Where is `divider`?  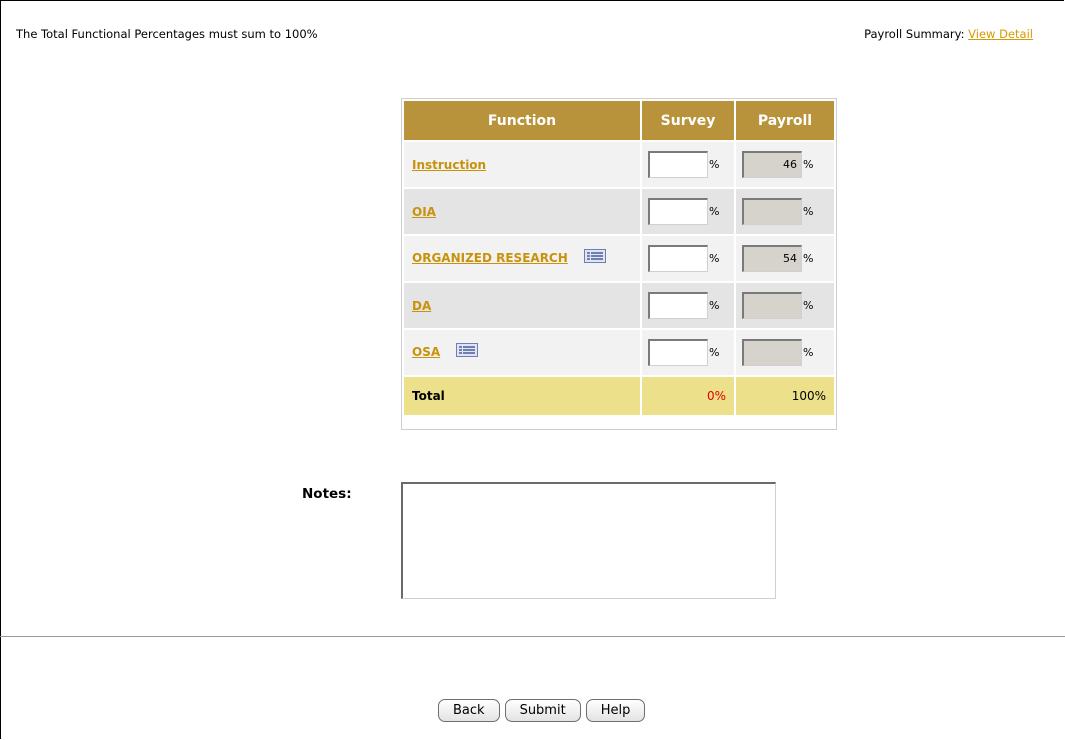 divider is located at coordinates (532, 636).